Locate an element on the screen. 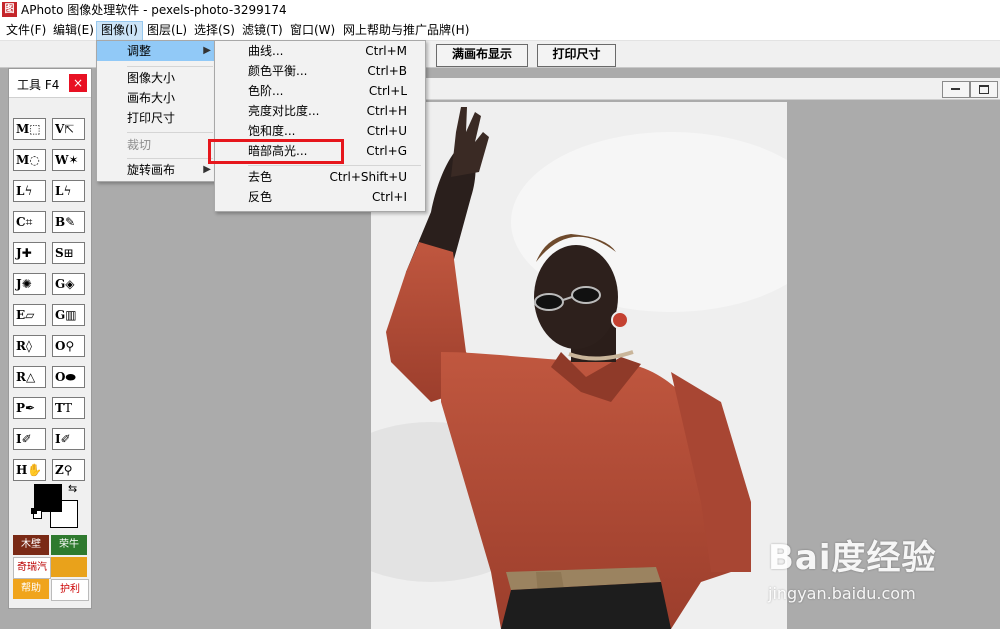 This screenshot has width=1000, height=629. maximize-icon is located at coordinates (984, 89).